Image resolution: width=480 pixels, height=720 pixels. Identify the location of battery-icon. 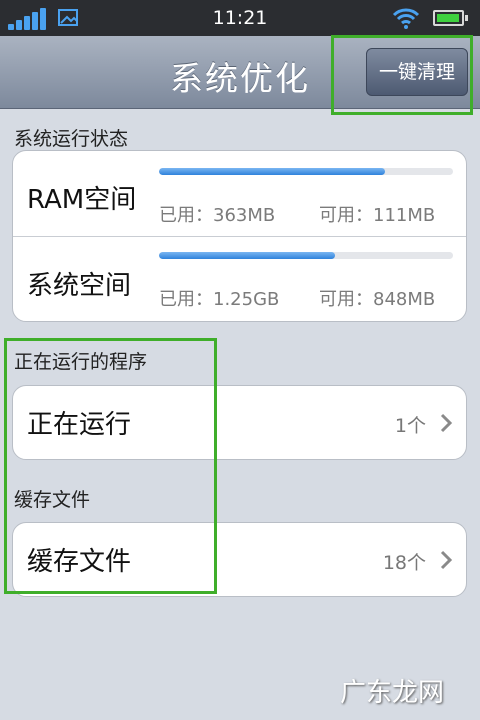
(450, 18).